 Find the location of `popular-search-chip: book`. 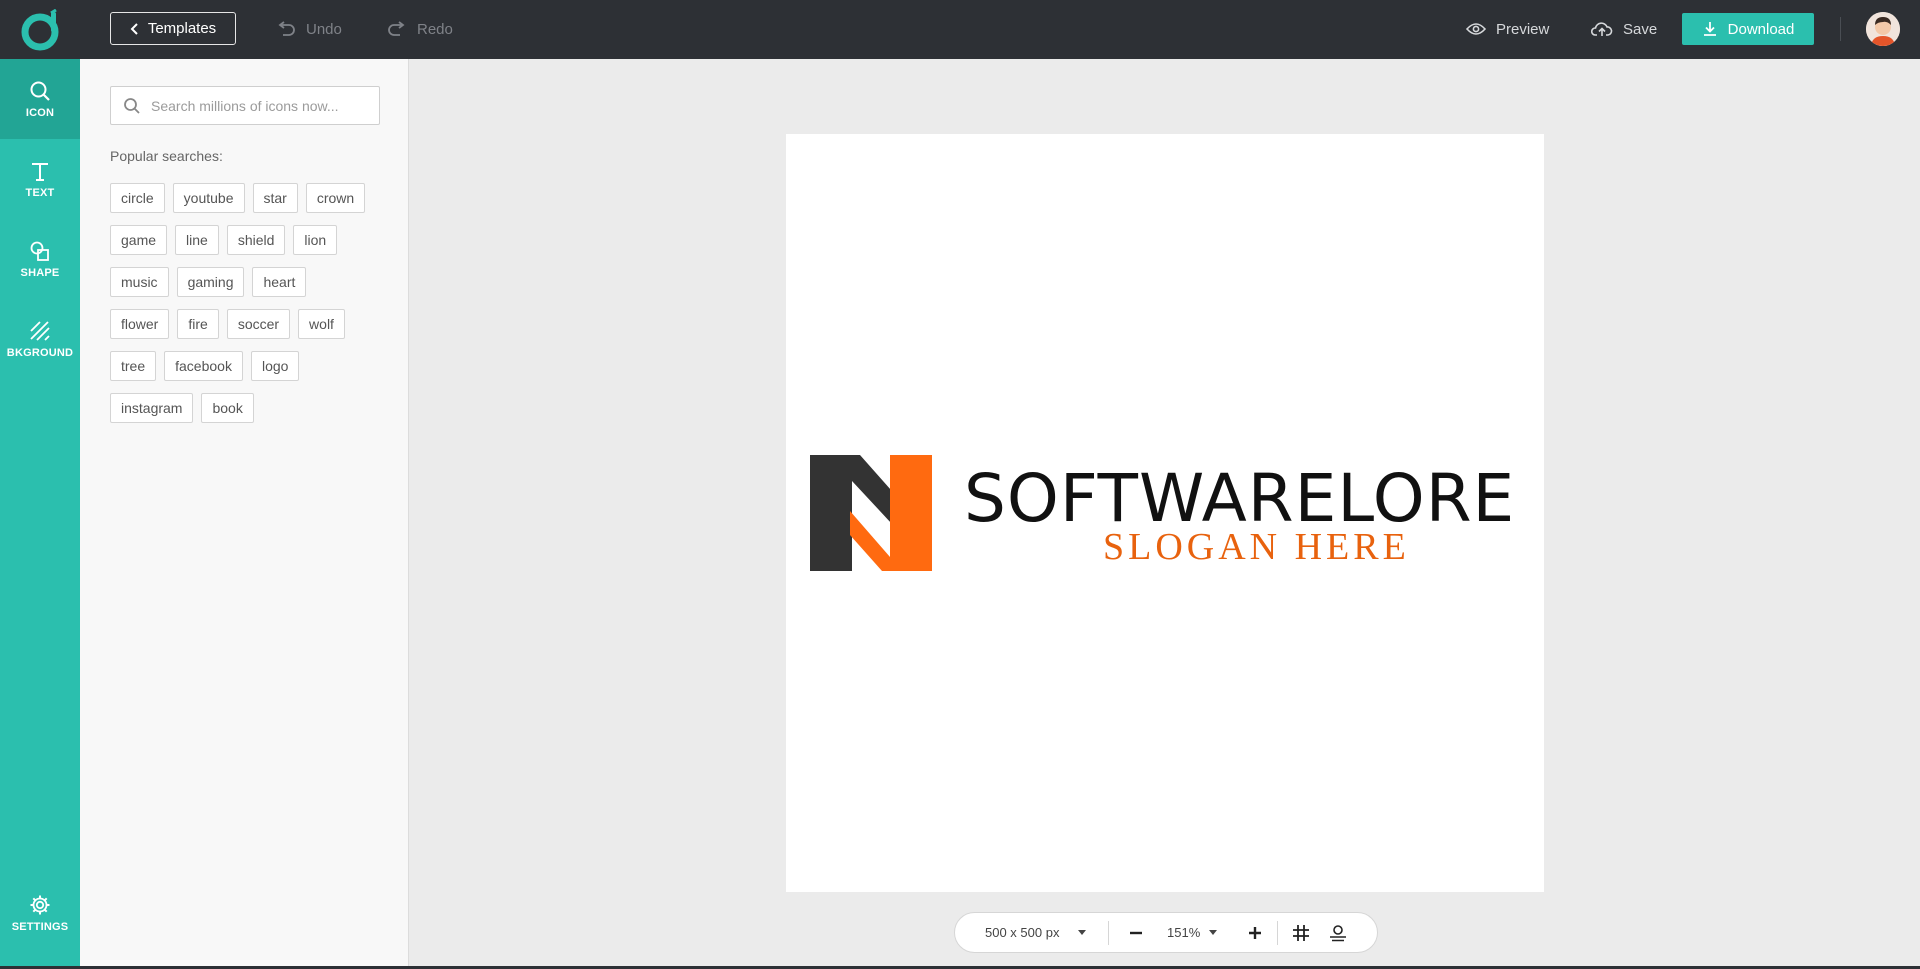

popular-search-chip: book is located at coordinates (227, 408).